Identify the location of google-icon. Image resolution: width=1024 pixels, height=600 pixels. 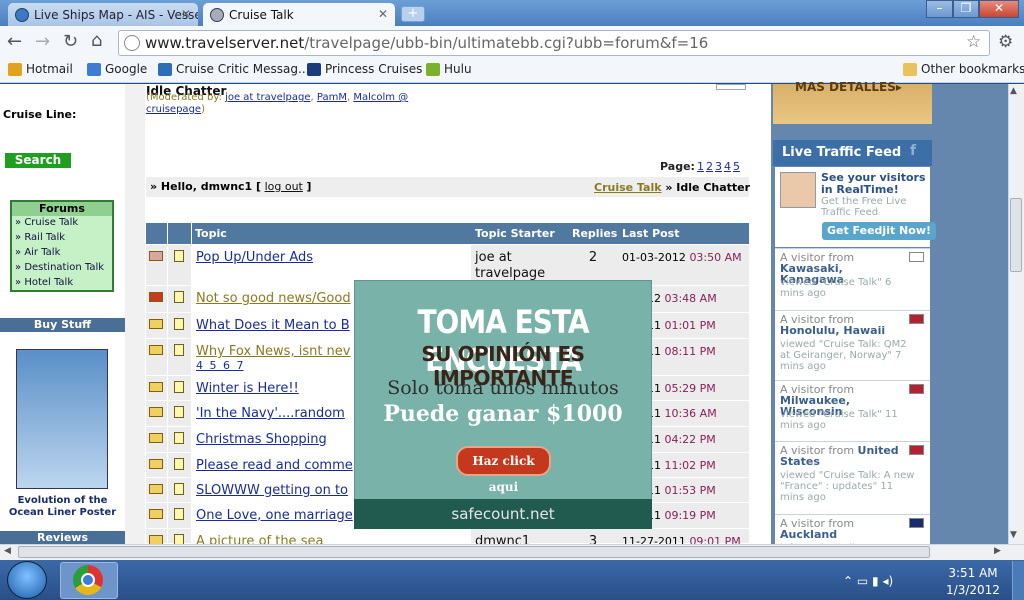
(94, 69).